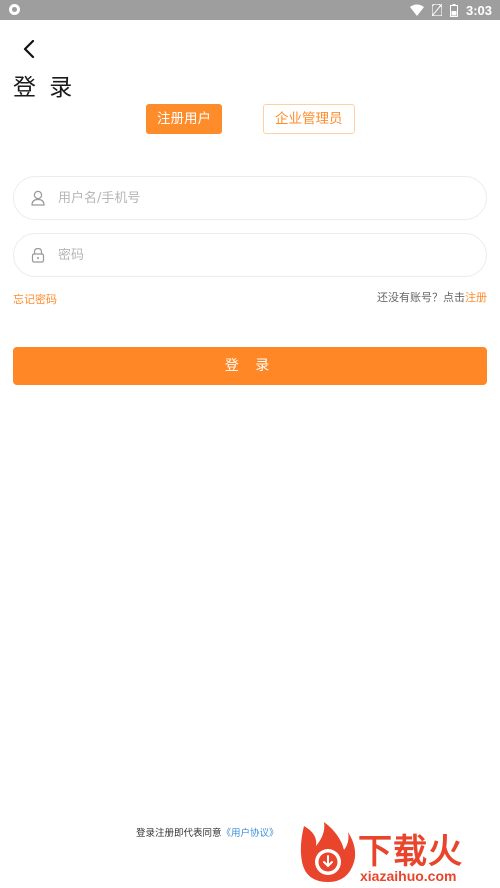 This screenshot has height=888, width=500. I want to click on user-icon, so click(38, 198).